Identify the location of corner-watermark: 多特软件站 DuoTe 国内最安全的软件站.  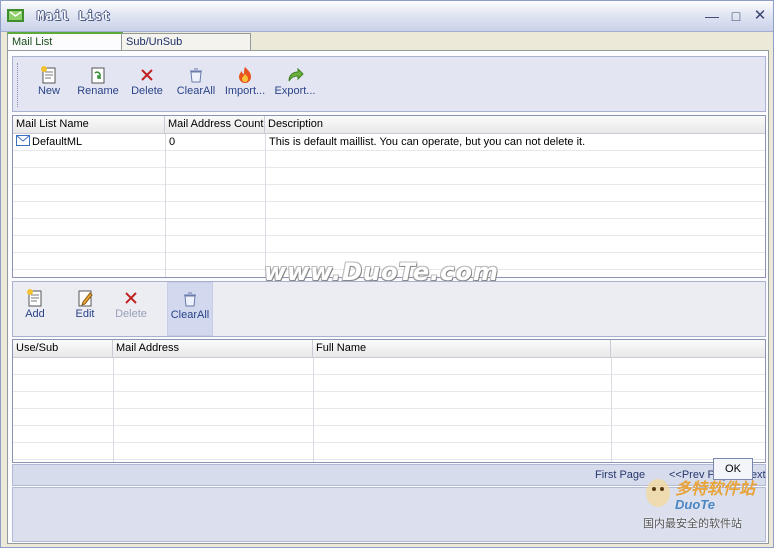
(707, 502).